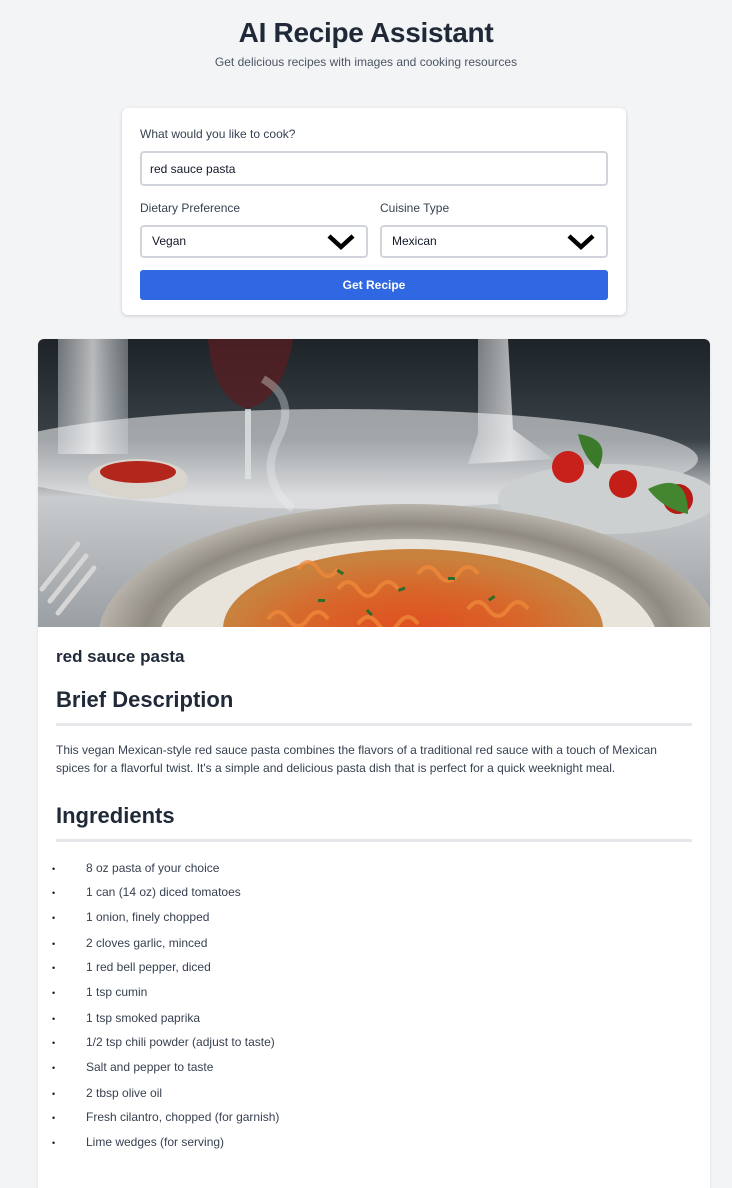  I want to click on description-heading: Brief Description, so click(374, 706).